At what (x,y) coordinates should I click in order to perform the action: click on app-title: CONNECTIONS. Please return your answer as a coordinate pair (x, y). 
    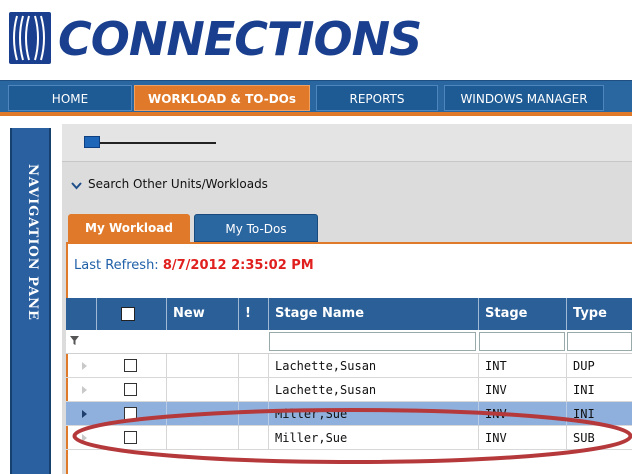
    Looking at the image, I should click on (240, 39).